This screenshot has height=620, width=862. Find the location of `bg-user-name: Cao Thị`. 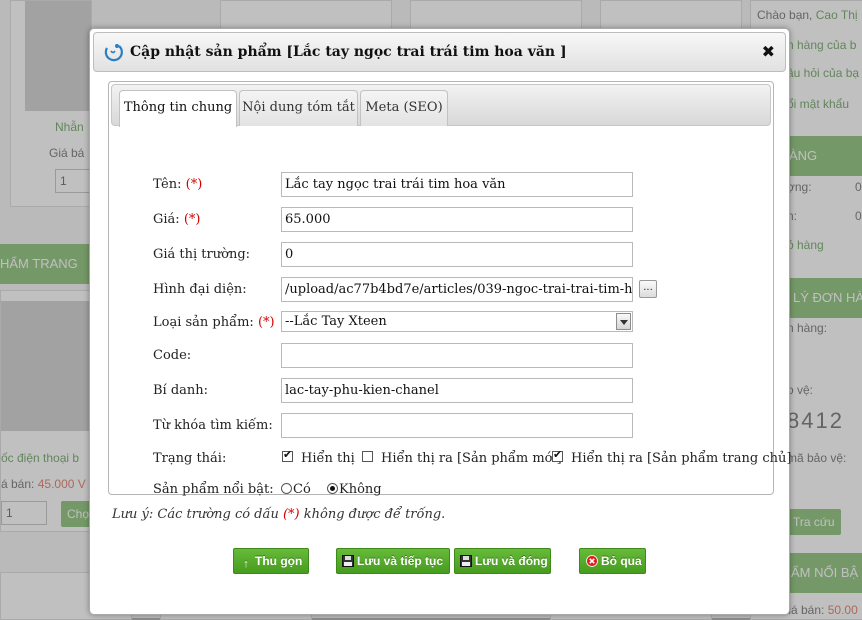

bg-user-name: Cao Thị is located at coordinates (837, 15).